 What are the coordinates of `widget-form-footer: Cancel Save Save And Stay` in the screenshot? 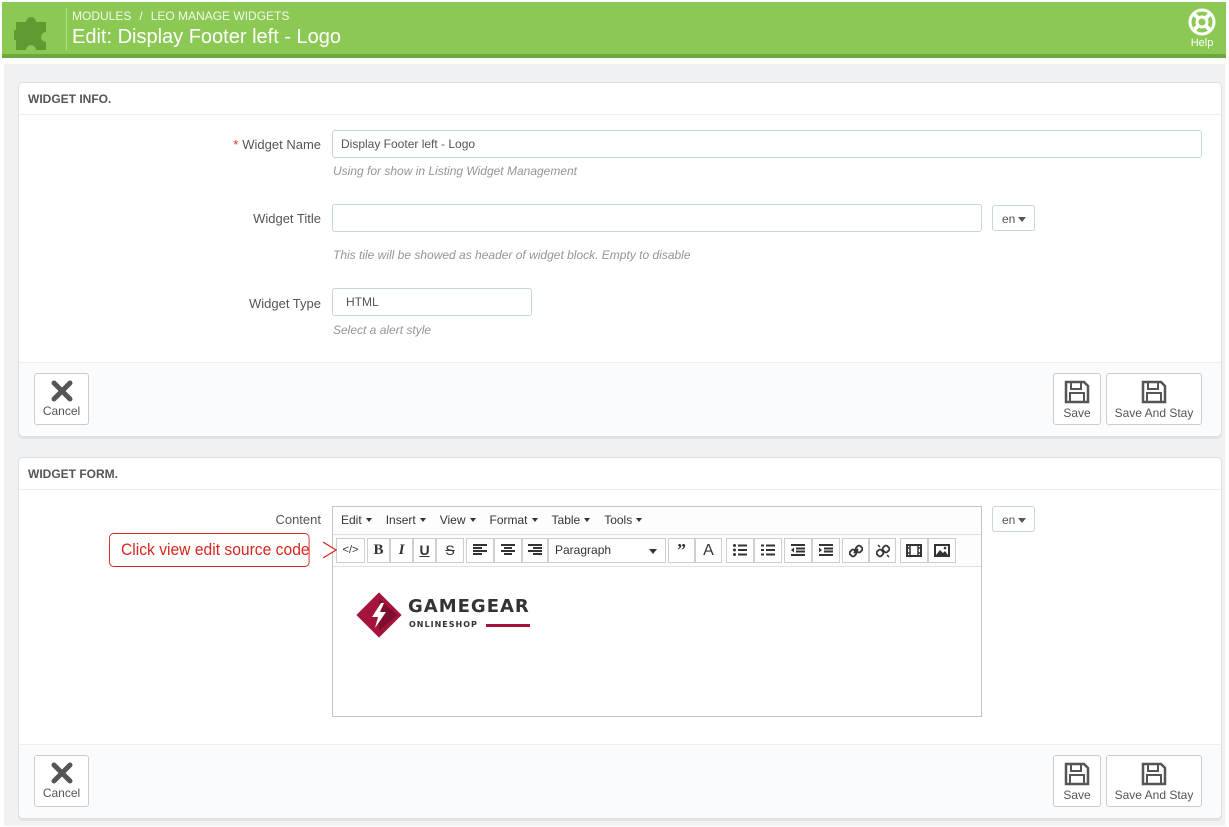 It's located at (620, 781).